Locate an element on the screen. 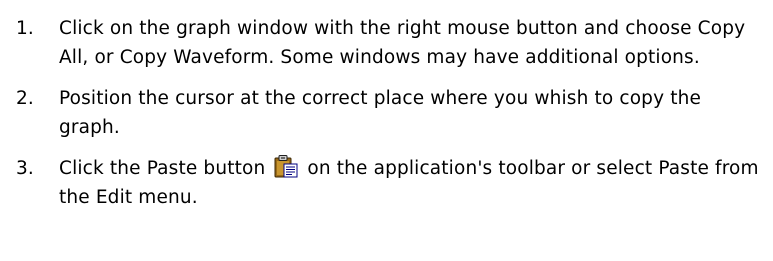  step-number: 2. is located at coordinates (25, 98).